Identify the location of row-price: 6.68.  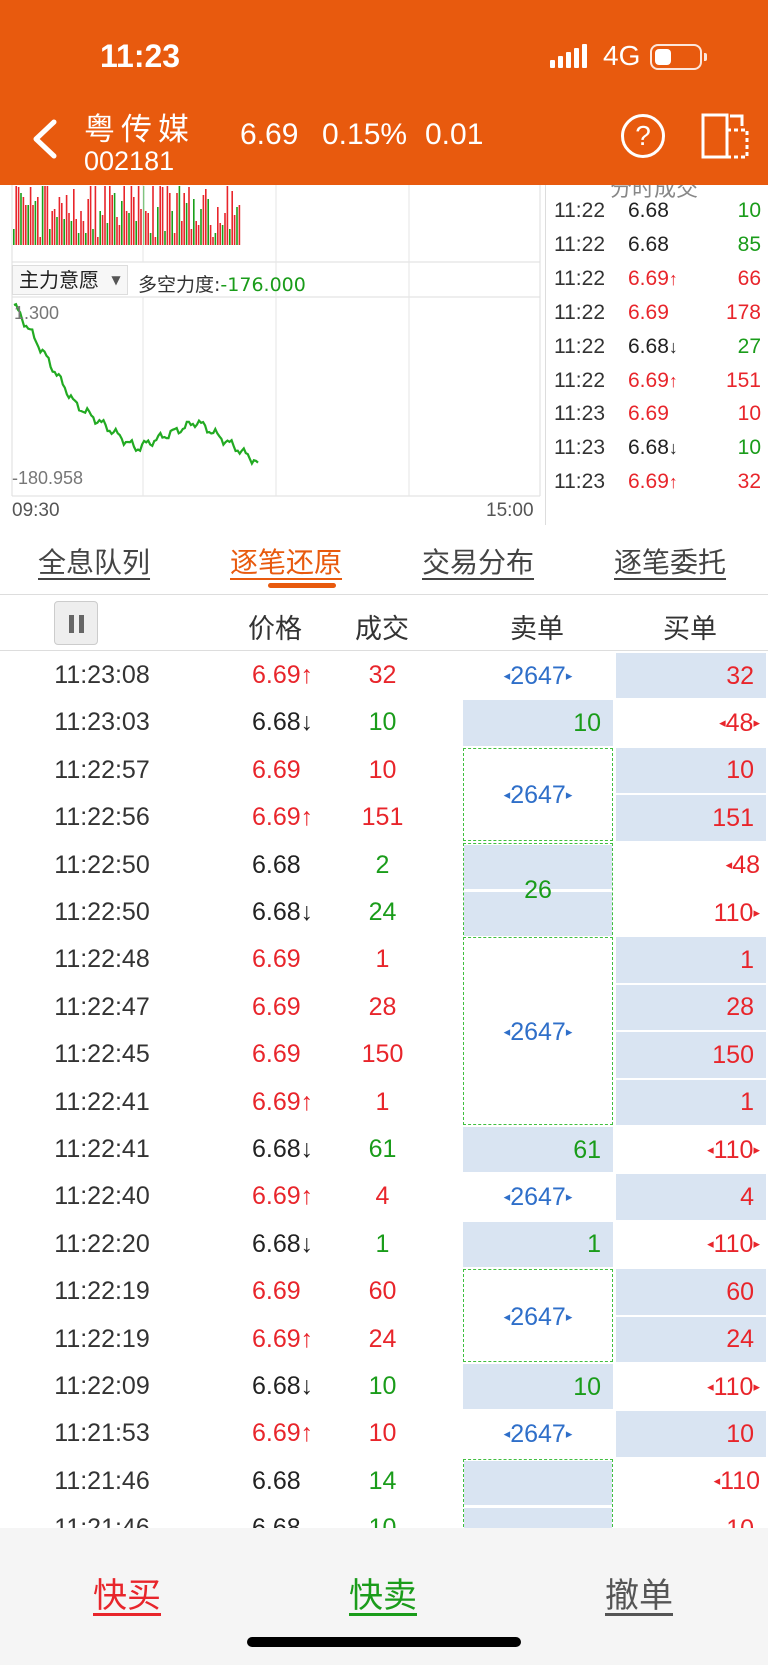
(276, 865).